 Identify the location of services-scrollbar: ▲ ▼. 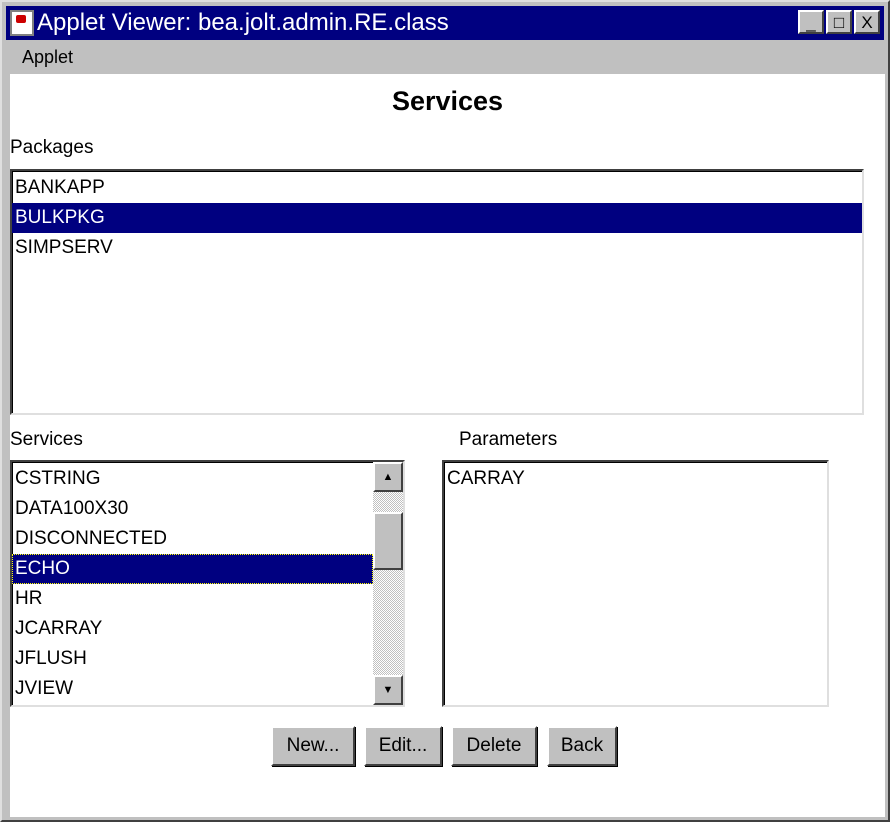
(388, 583).